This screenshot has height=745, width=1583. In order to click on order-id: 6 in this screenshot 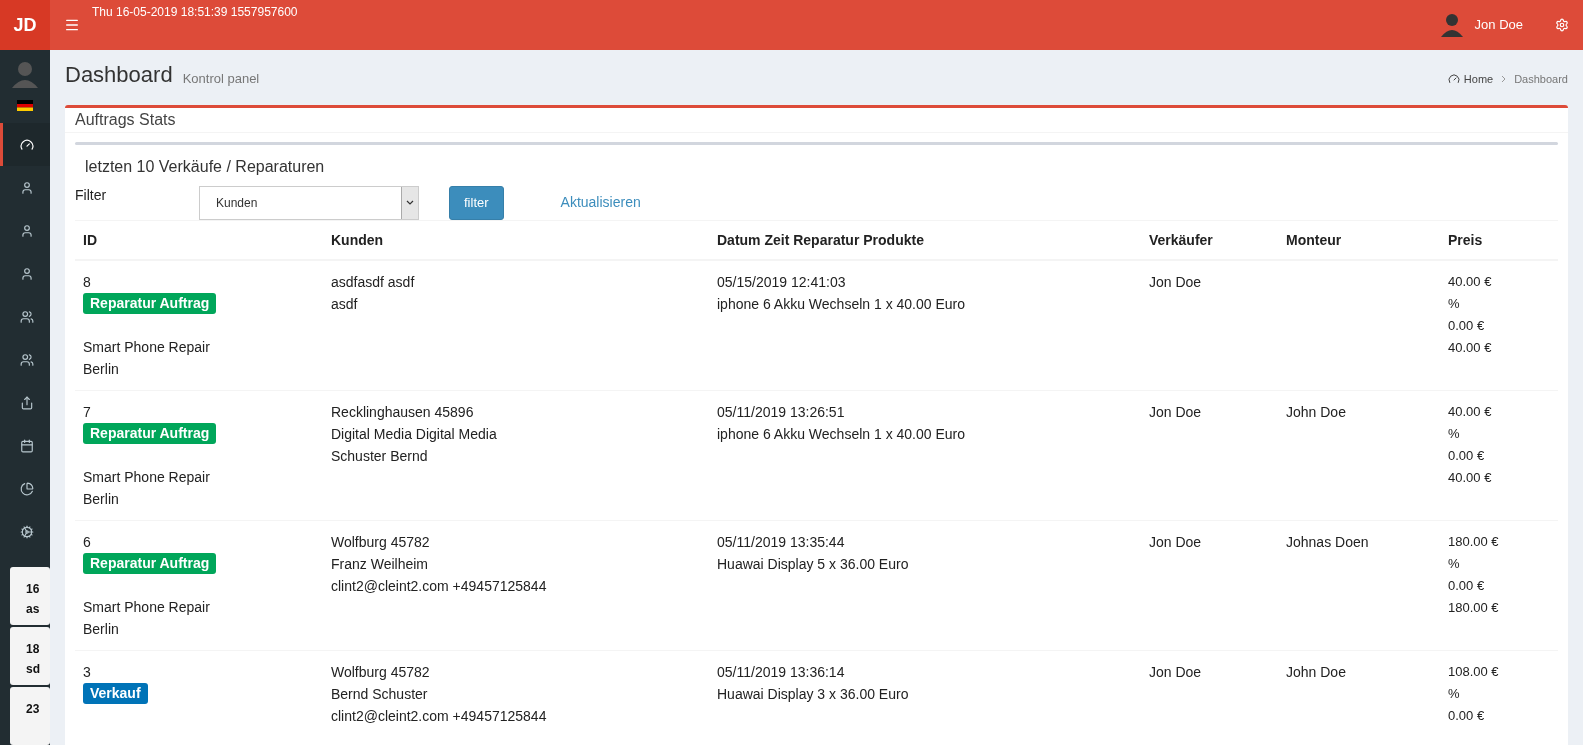, I will do `click(87, 542)`.